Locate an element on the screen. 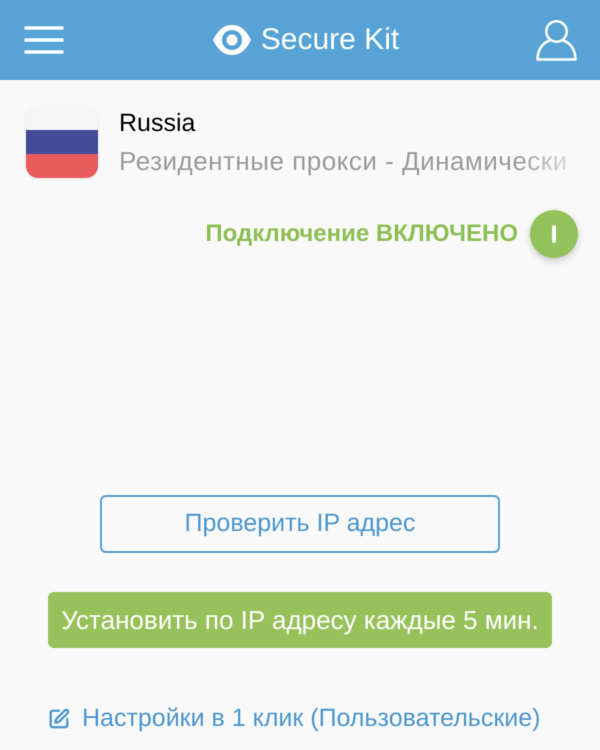 Image resolution: width=600 pixels, height=750 pixels. user-icon is located at coordinates (556, 40).